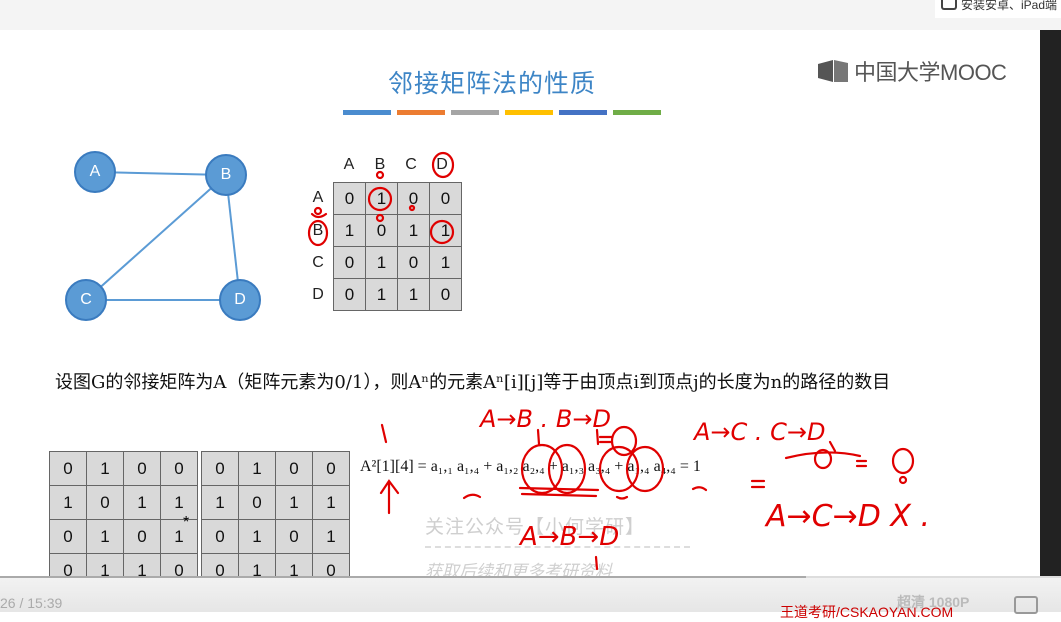 This screenshot has width=1061, height=622. What do you see at coordinates (759, 432) in the screenshot?
I see `handwritten-ac-cd: A→C . C→D` at bounding box center [759, 432].